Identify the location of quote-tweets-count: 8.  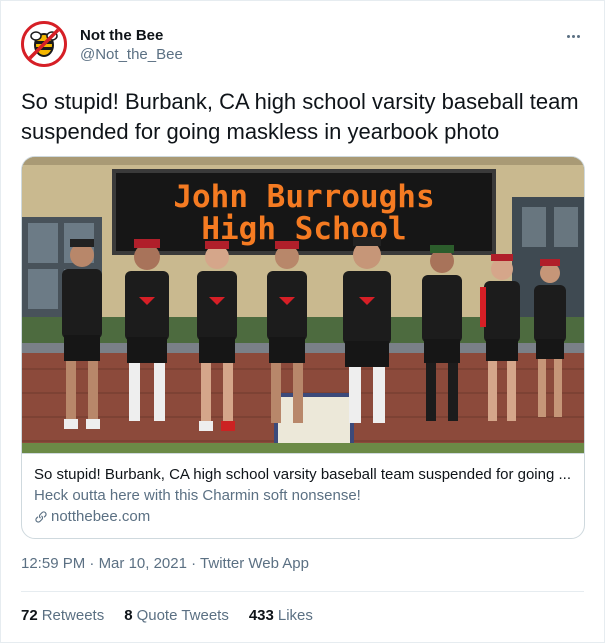
(128, 615).